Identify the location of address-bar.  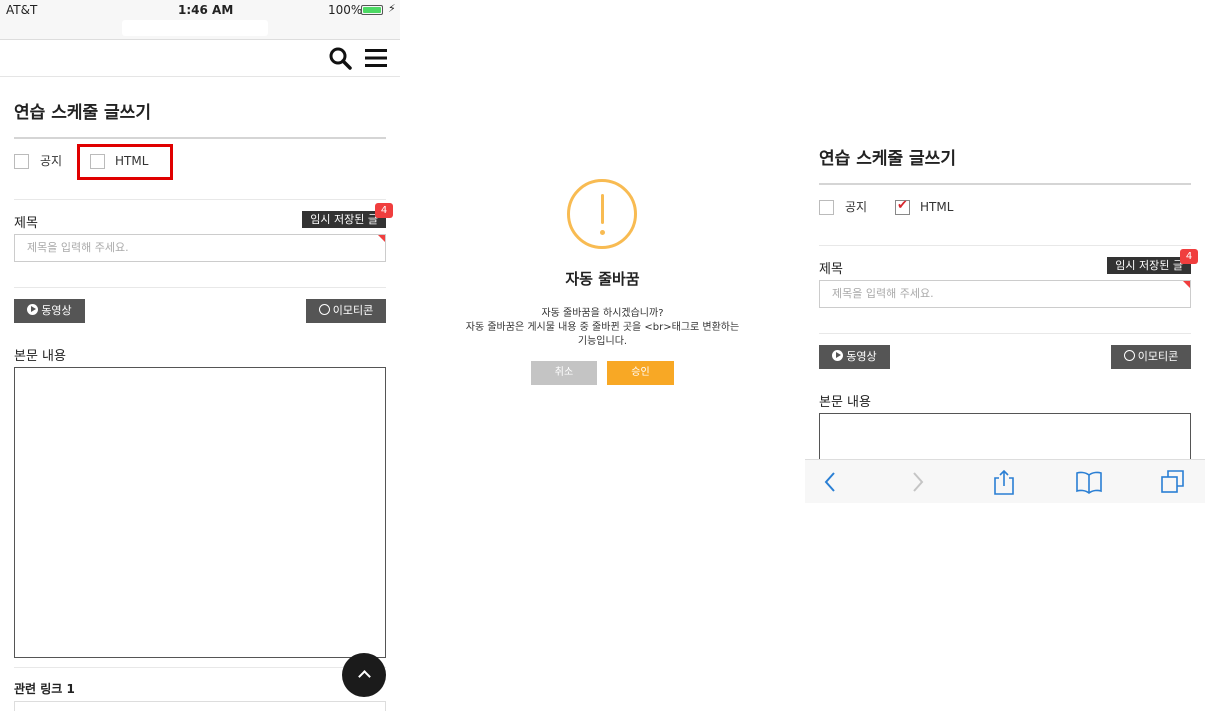
(200, 30).